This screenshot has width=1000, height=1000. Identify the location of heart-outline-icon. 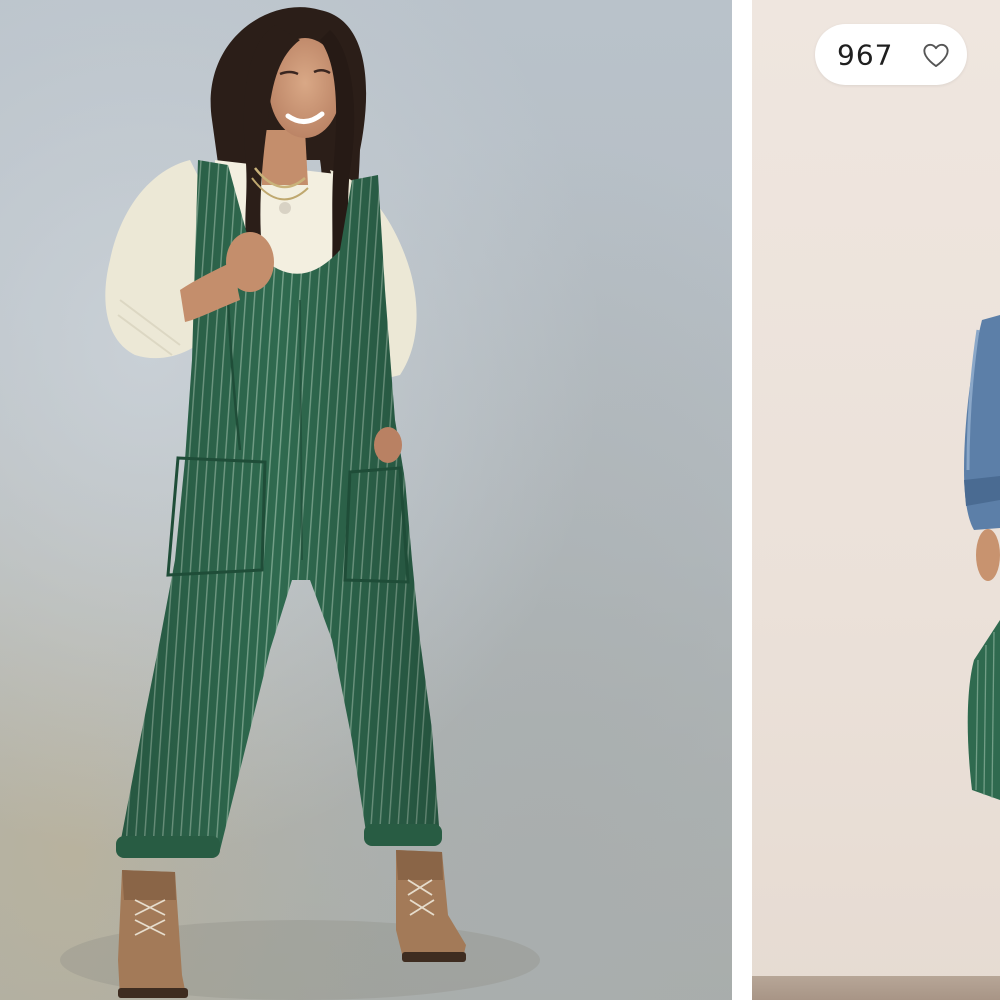
(936, 55).